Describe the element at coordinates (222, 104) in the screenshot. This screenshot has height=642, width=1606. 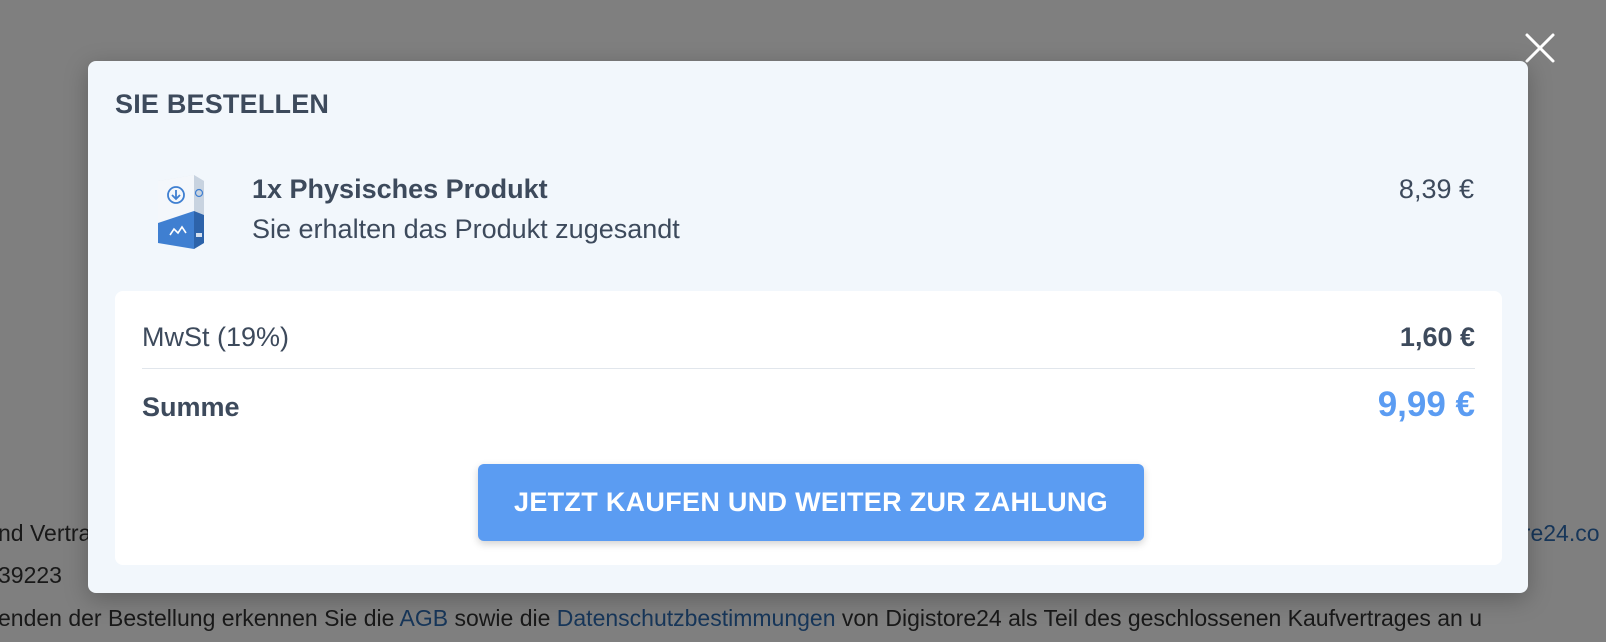
I see `modal-title: SIE BESTELLEN` at that location.